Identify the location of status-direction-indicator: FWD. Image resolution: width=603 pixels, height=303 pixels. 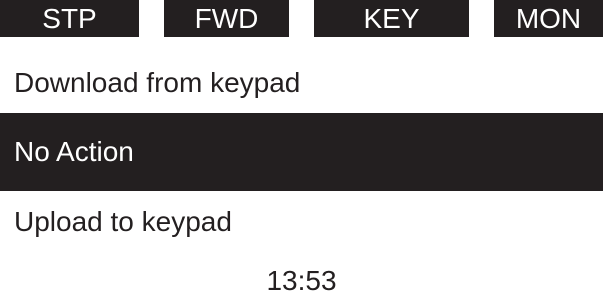
(226, 18).